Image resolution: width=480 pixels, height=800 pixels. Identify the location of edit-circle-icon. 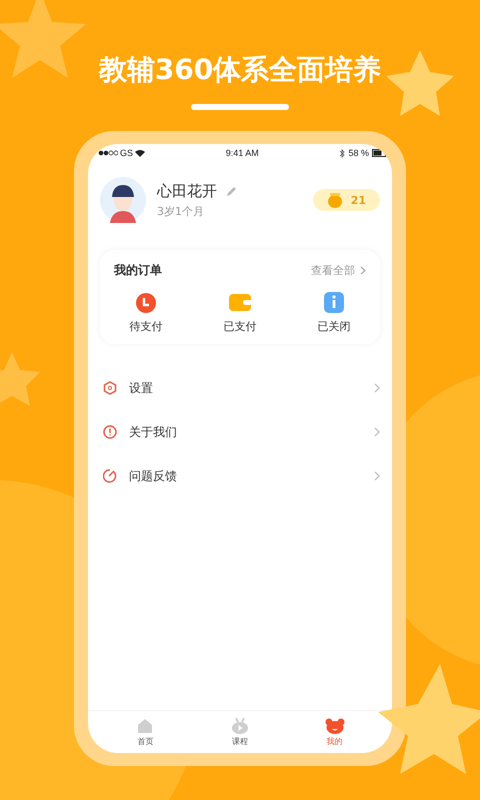
(110, 476).